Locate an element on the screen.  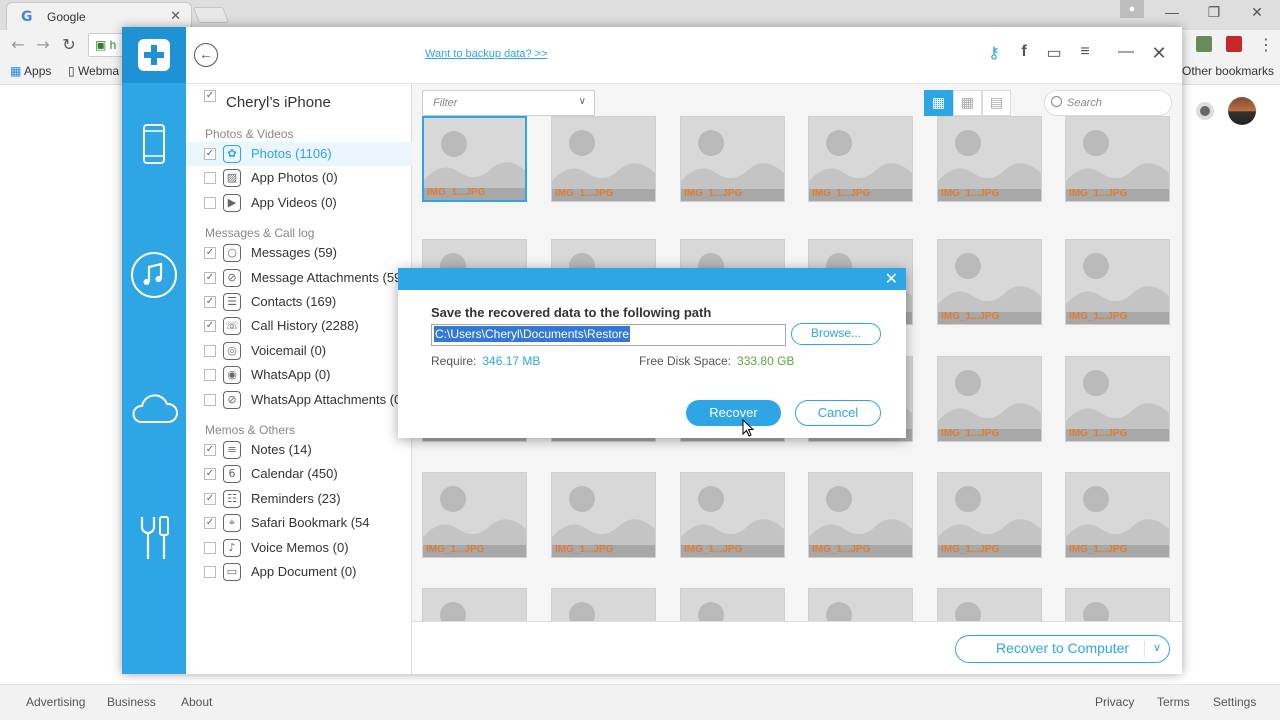
device-checkbox is located at coordinates (210, 96).